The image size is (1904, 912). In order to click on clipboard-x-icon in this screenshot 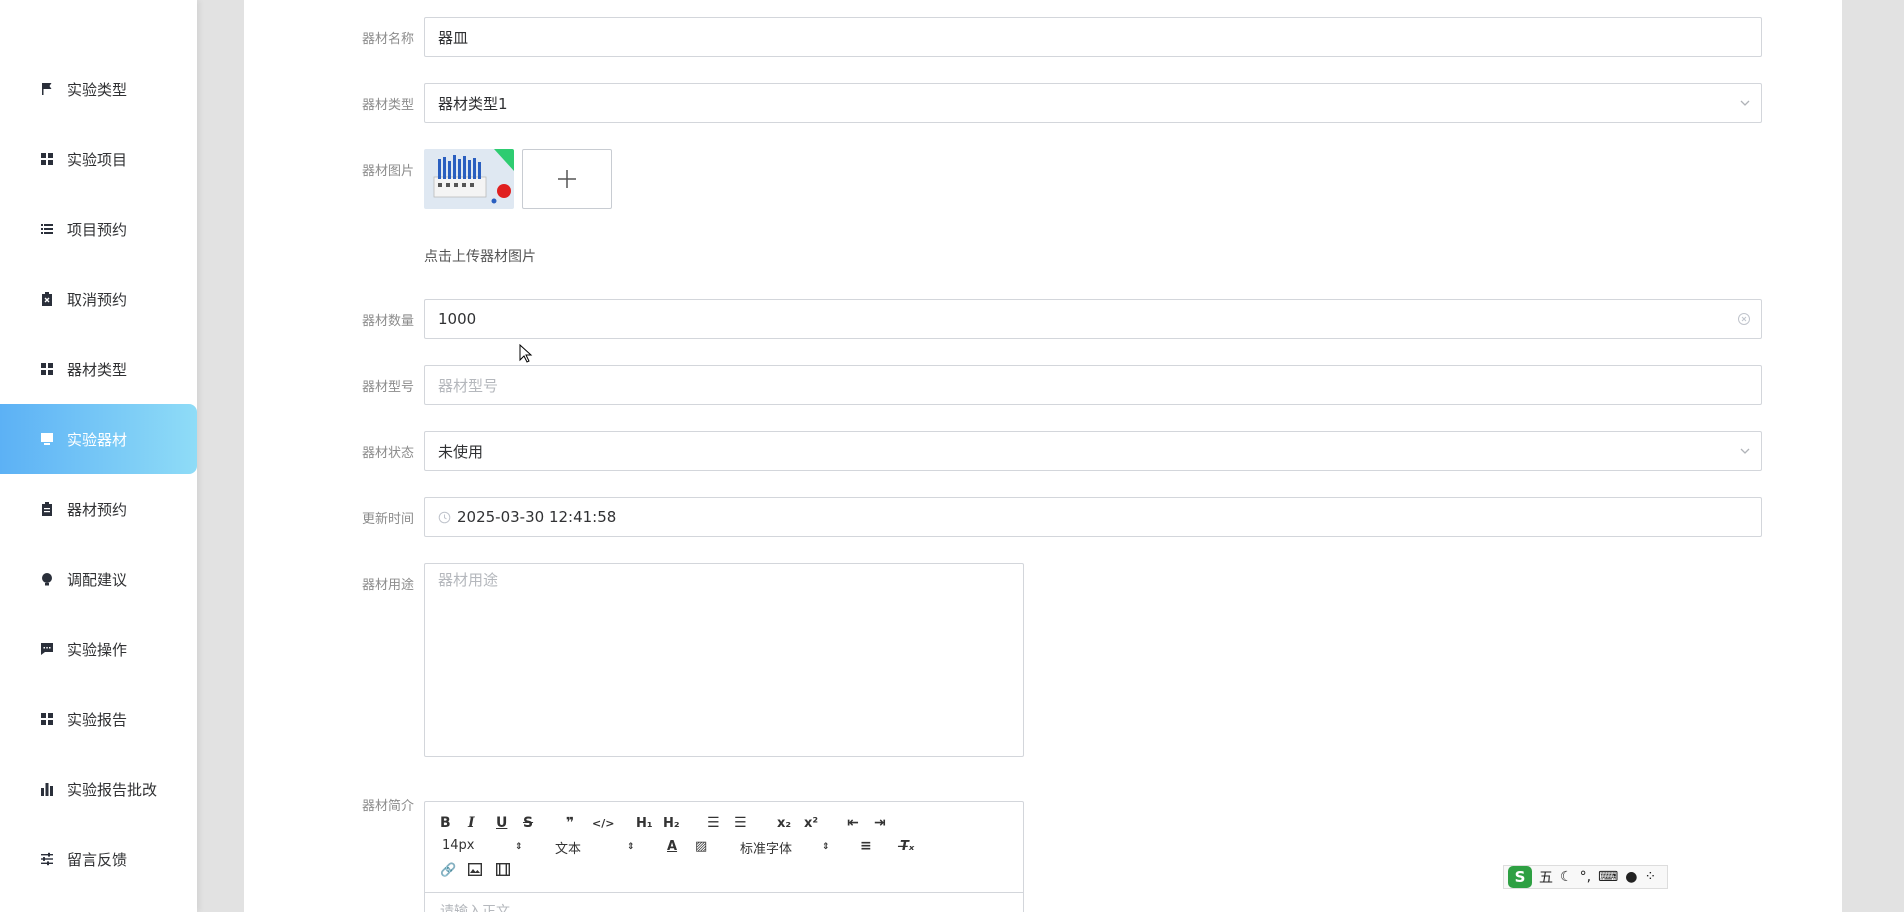, I will do `click(47, 299)`.